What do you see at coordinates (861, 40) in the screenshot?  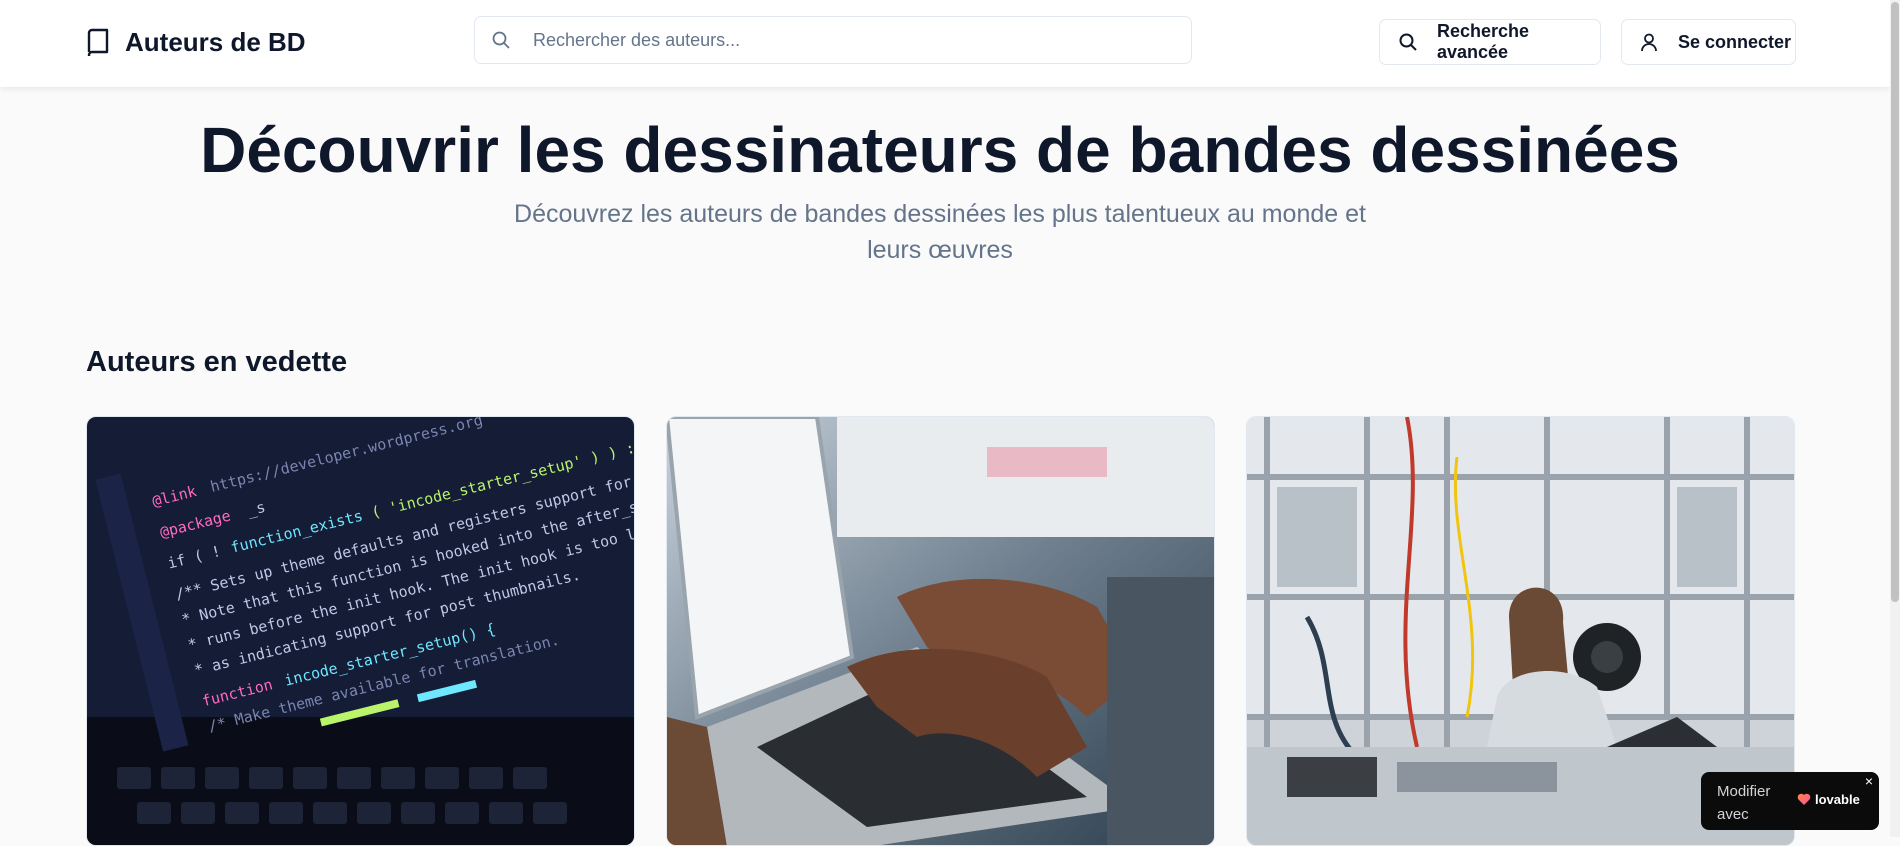 I see `search-input` at bounding box center [861, 40].